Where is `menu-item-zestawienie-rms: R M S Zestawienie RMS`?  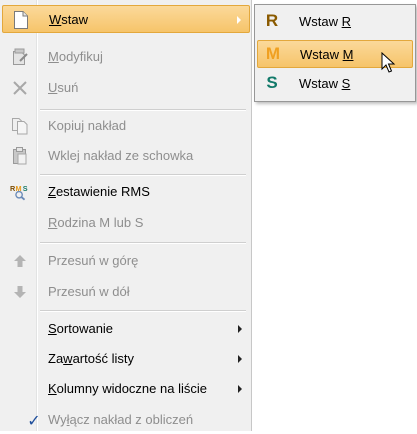 menu-item-zestawienie-rms: R M S Zestawienie RMS is located at coordinates (126, 192).